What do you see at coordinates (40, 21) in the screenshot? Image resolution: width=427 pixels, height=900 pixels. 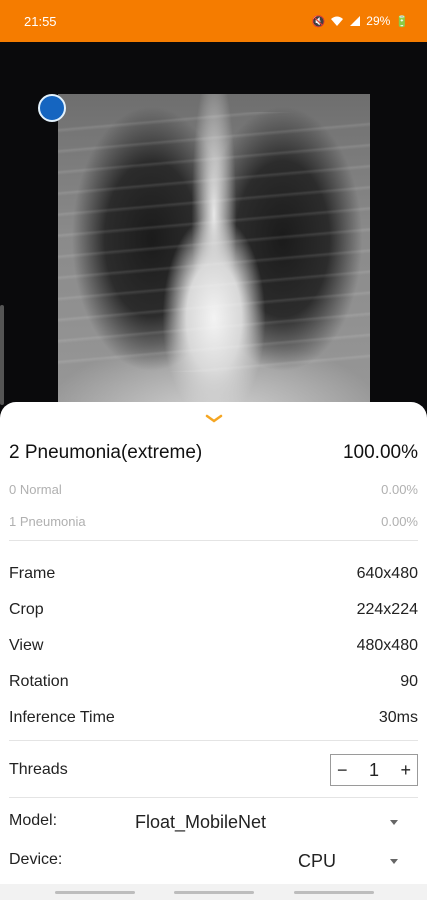 I see `status-time: 21:55` at bounding box center [40, 21].